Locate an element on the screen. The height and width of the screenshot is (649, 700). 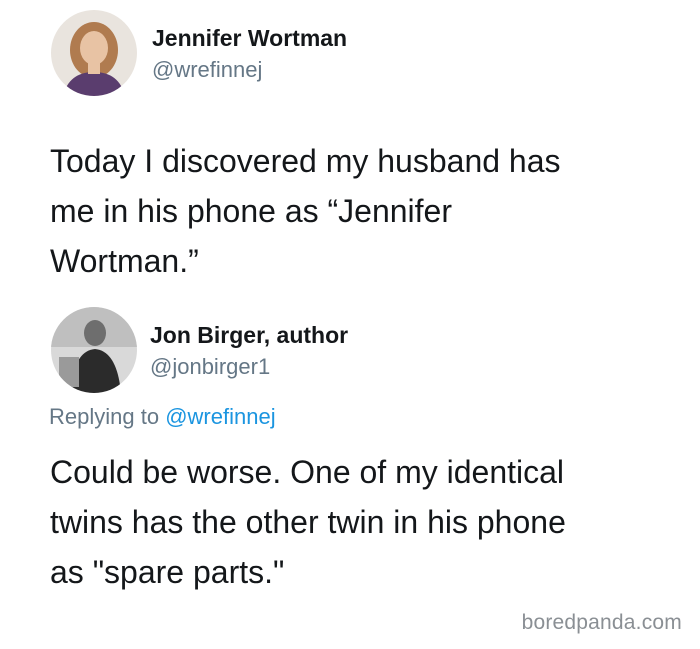
replying-to: Replying to @wrefinnej is located at coordinates (162, 417).